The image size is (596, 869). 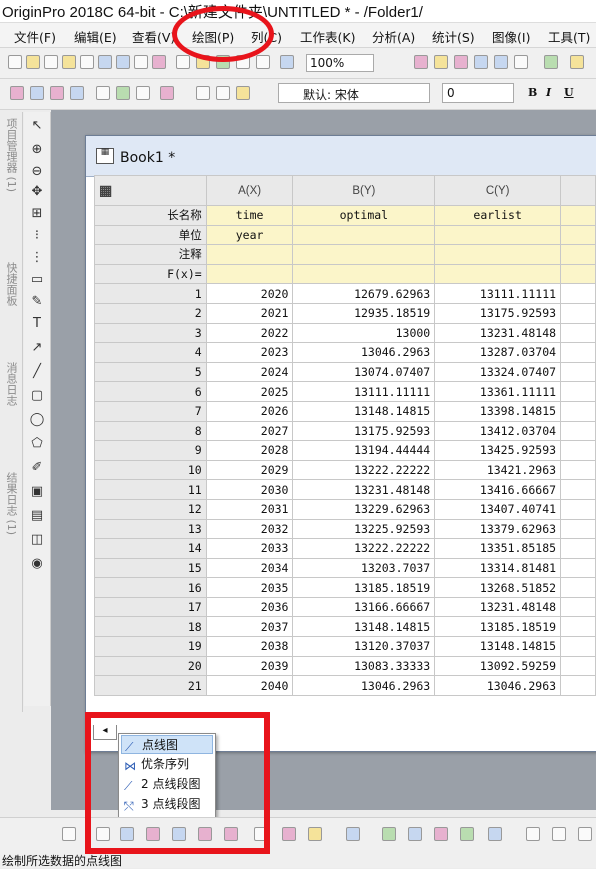 I want to click on format-painter-icon, so click(x=243, y=93).